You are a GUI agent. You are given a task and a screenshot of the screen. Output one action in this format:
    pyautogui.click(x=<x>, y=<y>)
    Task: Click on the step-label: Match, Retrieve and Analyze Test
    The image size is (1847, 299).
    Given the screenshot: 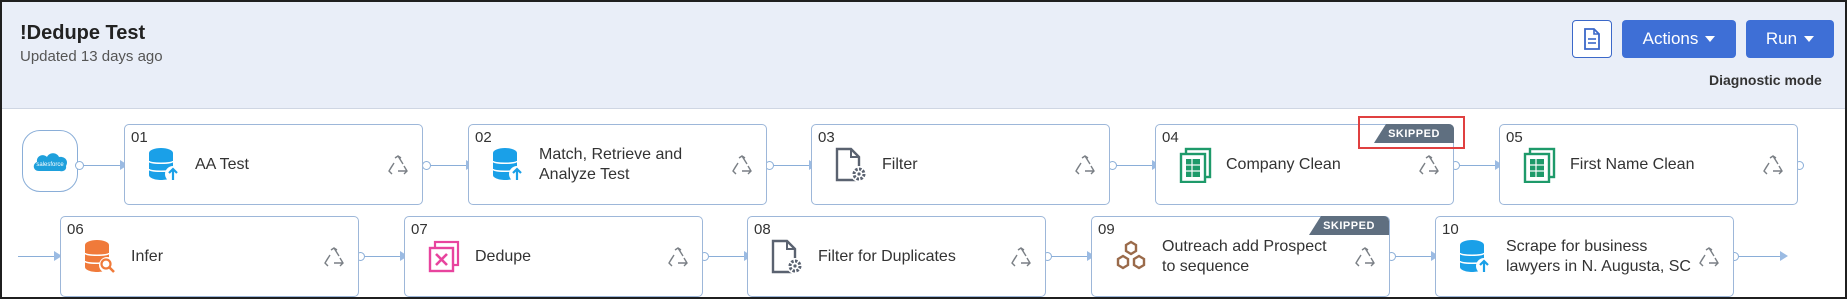 What is the action you would take?
    pyautogui.click(x=611, y=164)
    